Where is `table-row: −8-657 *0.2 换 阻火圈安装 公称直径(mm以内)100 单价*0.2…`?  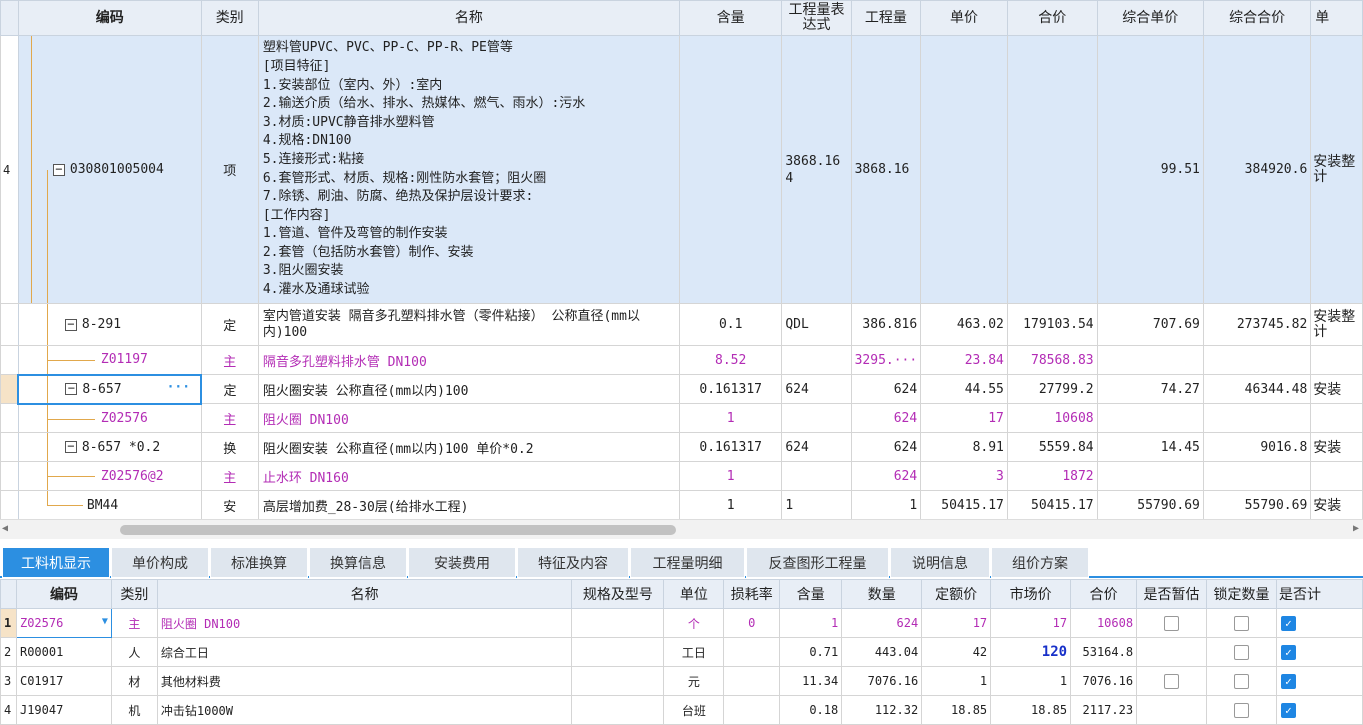 table-row: −8-657 *0.2 换 阻火圈安装 公称直径(mm以内)100 单价*0.2… is located at coordinates (681, 447).